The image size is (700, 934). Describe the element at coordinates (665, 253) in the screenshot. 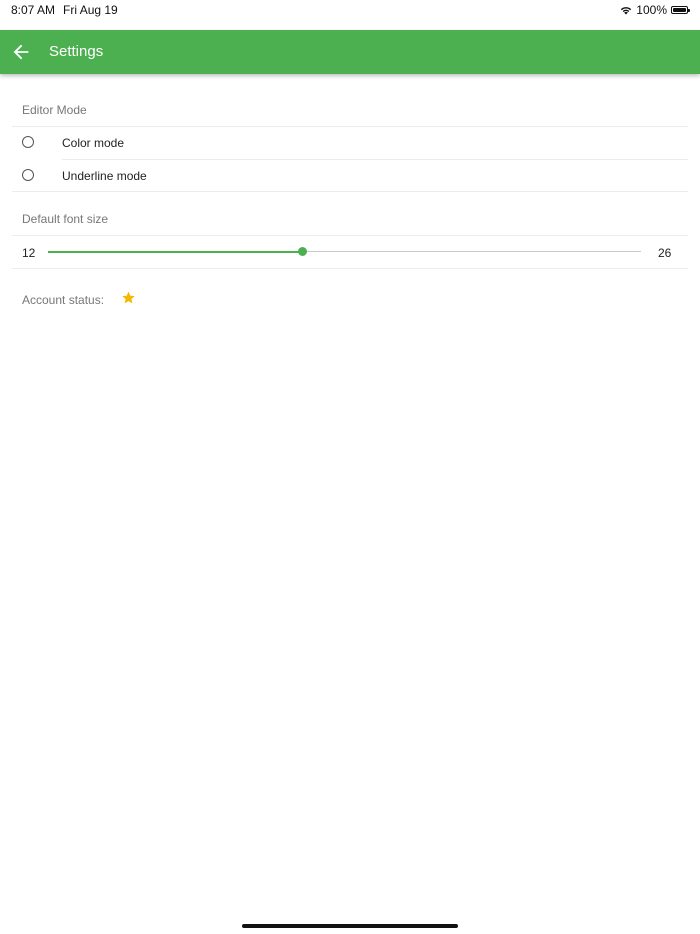

I see `slider-max-label: 26` at that location.